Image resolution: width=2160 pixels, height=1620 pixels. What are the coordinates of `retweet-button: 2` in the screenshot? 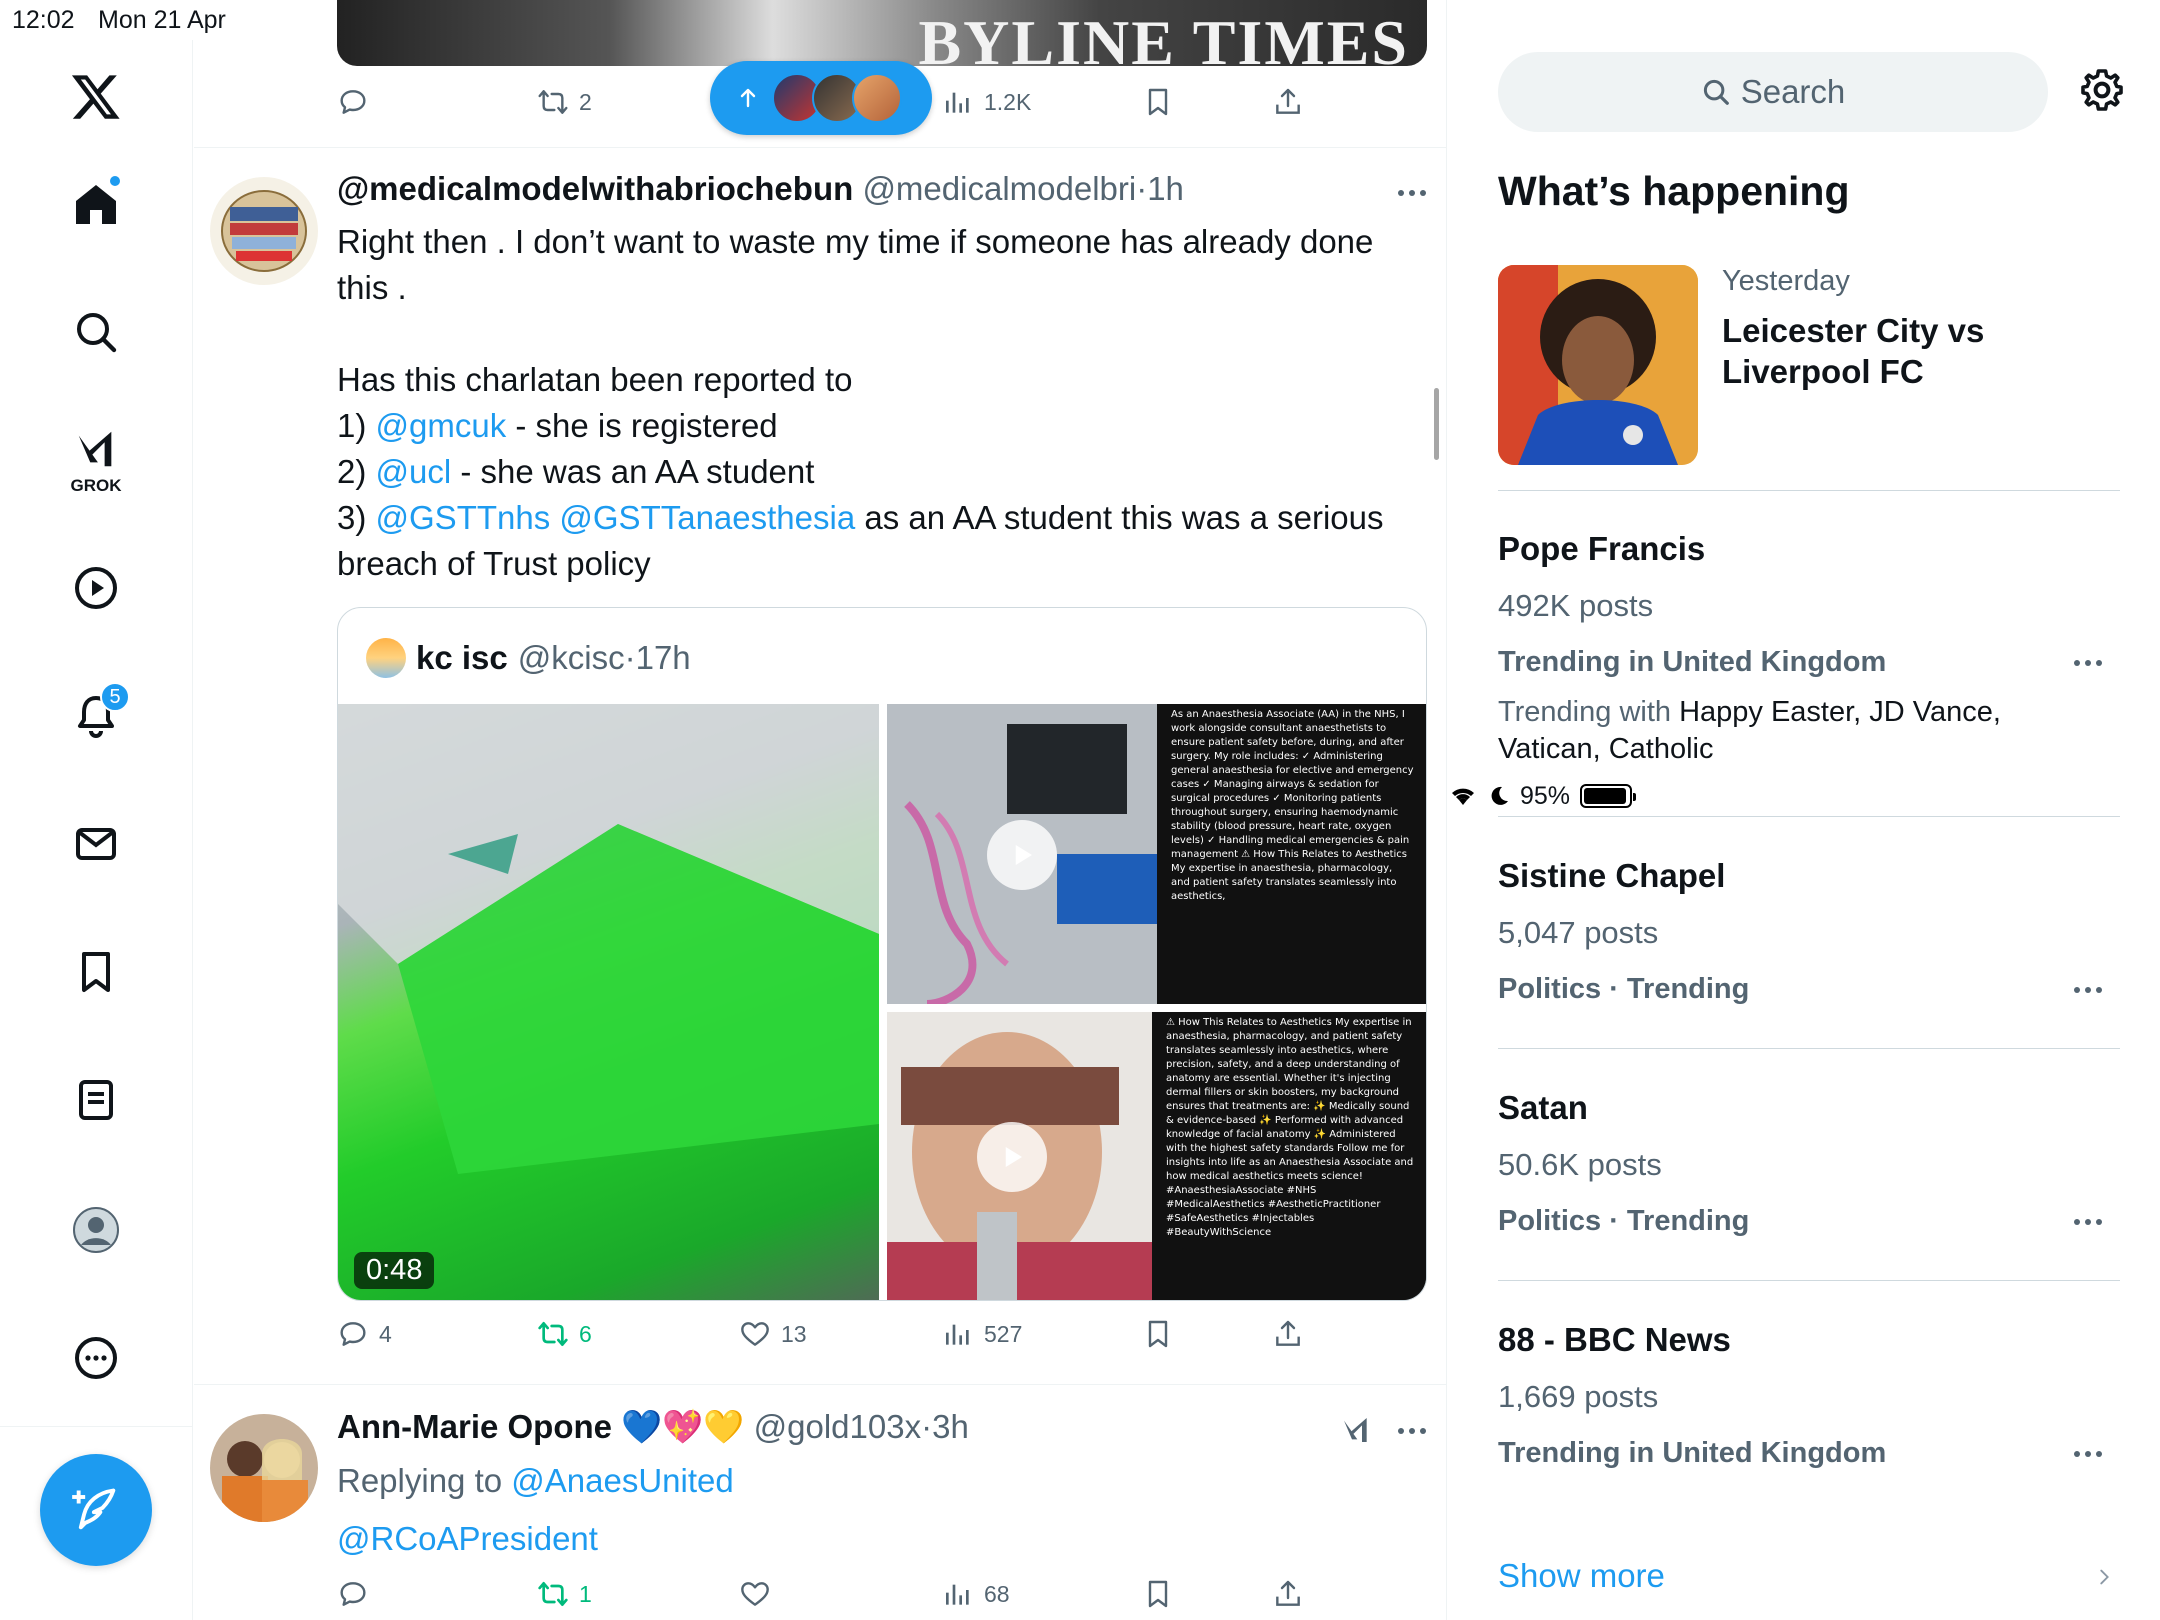 It's located at (564, 102).